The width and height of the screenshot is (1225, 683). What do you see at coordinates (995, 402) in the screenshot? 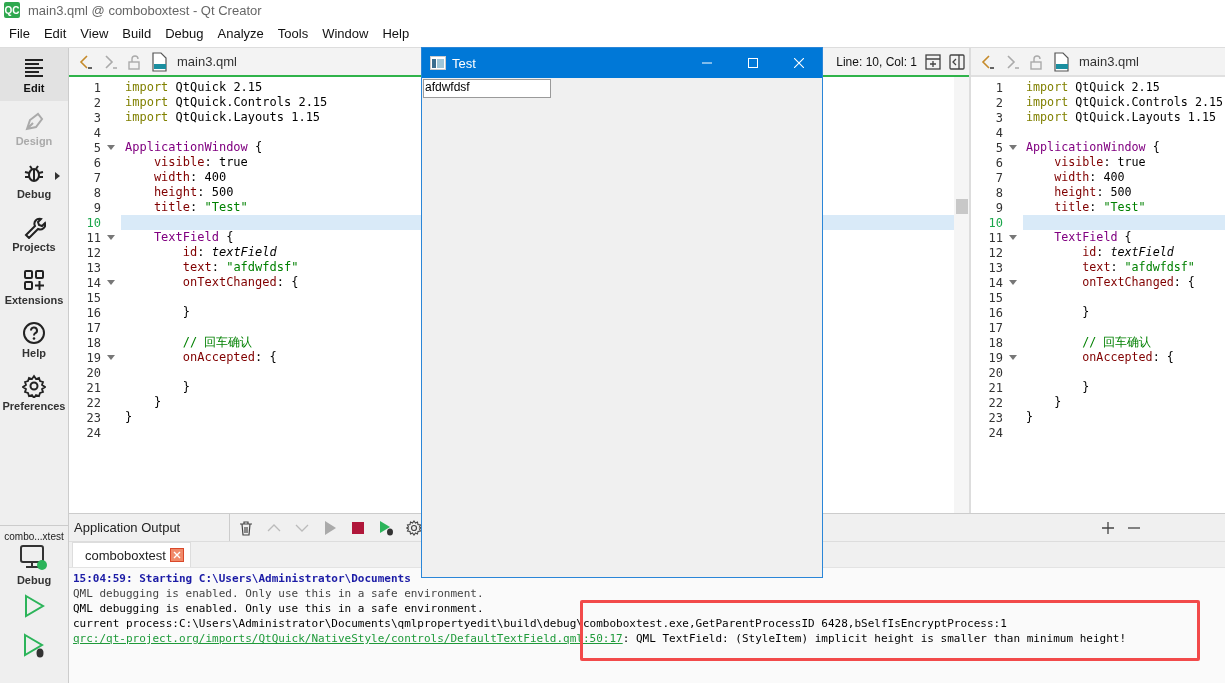
I see `line-number: 22` at bounding box center [995, 402].